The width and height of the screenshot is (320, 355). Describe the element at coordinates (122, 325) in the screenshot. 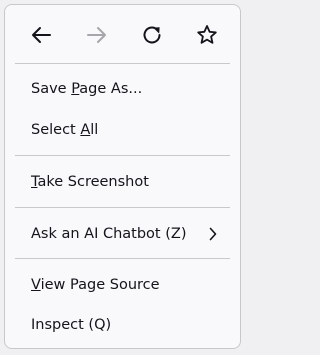

I see `menu-item-inspect: Inspect (Q)` at that location.